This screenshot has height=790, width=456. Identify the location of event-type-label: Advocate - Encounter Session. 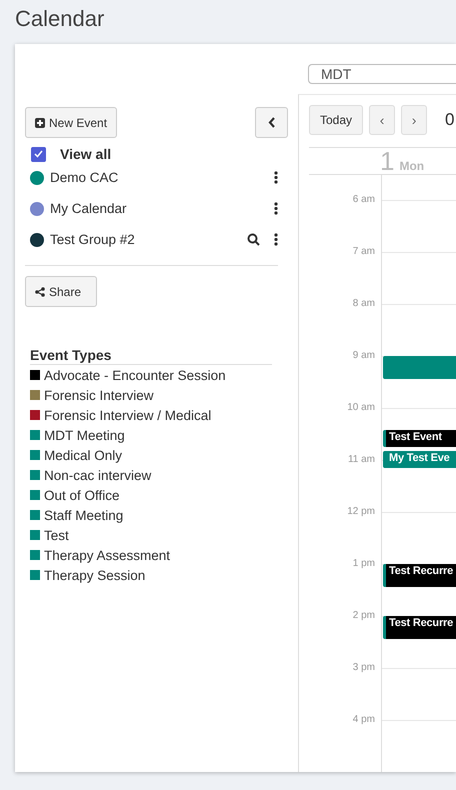
(135, 375).